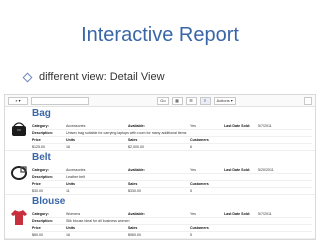  Describe the element at coordinates (98, 221) in the screenshot. I see `description-value: Silk blouse ideal for all business women` at that location.